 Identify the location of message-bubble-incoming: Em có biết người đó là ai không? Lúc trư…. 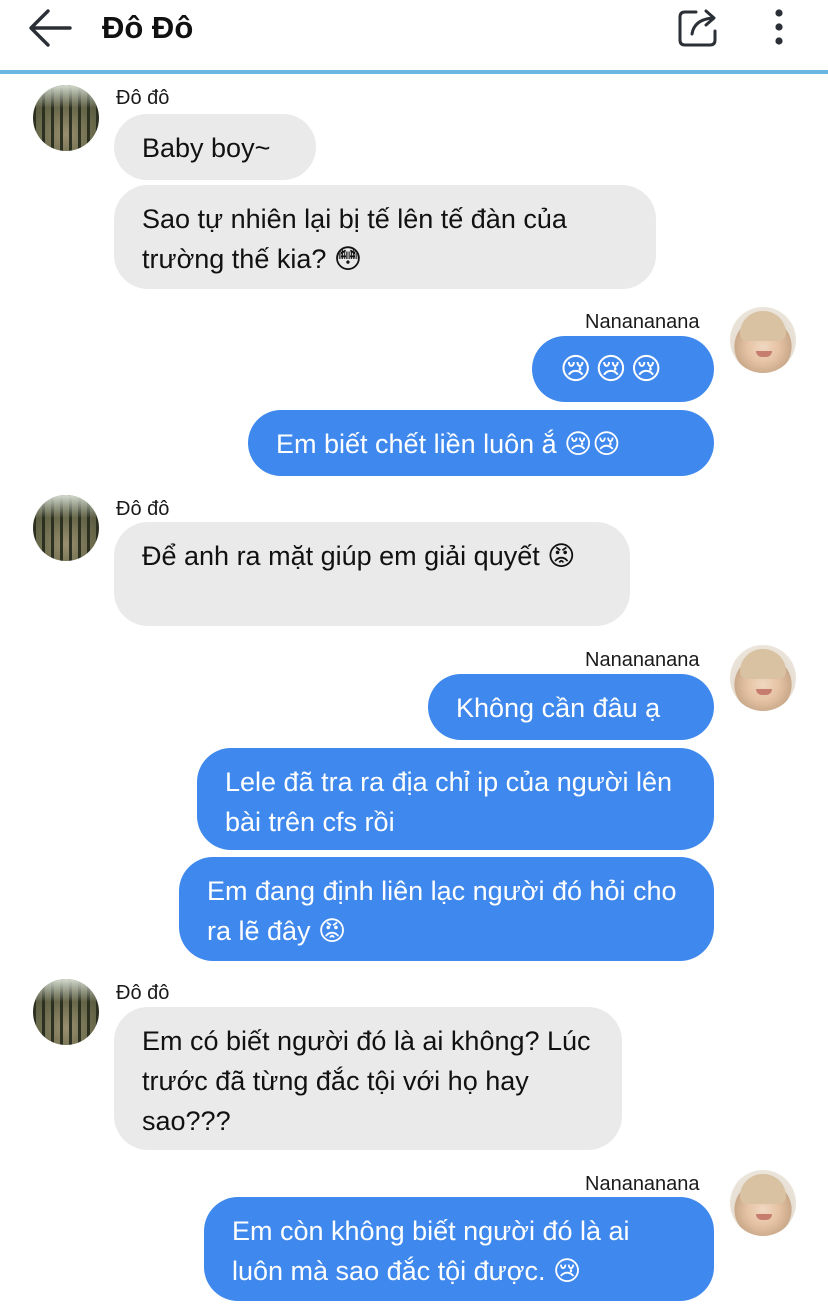
(368, 1078).